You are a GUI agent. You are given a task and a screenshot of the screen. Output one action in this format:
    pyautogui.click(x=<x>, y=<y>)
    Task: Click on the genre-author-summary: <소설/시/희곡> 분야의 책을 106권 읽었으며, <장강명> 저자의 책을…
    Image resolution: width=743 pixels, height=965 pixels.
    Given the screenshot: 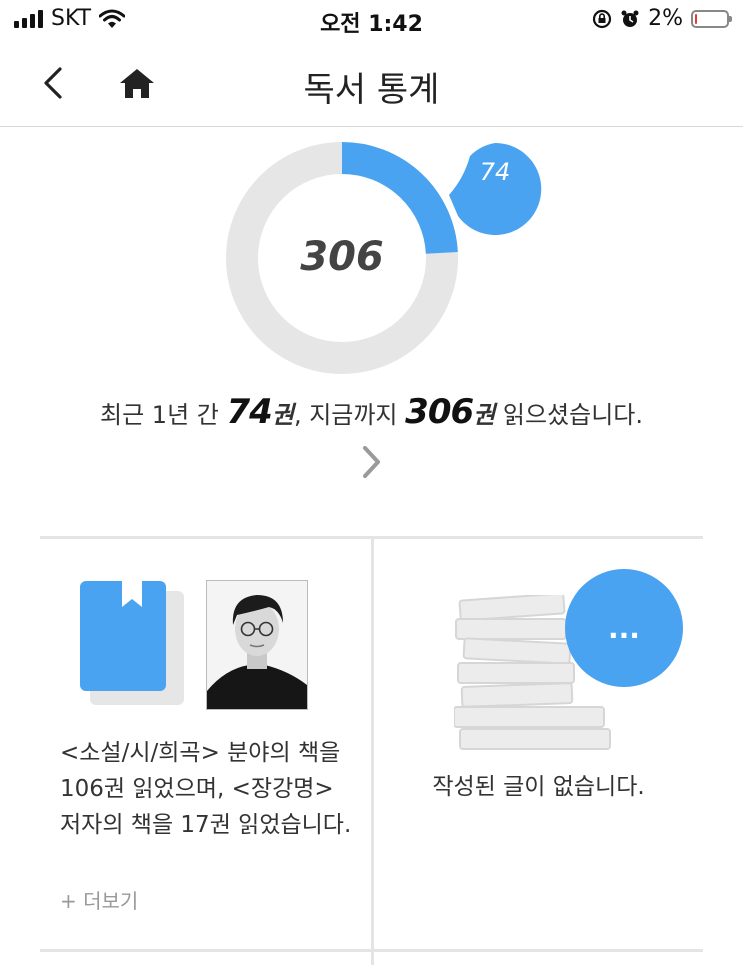 What is the action you would take?
    pyautogui.click(x=206, y=789)
    